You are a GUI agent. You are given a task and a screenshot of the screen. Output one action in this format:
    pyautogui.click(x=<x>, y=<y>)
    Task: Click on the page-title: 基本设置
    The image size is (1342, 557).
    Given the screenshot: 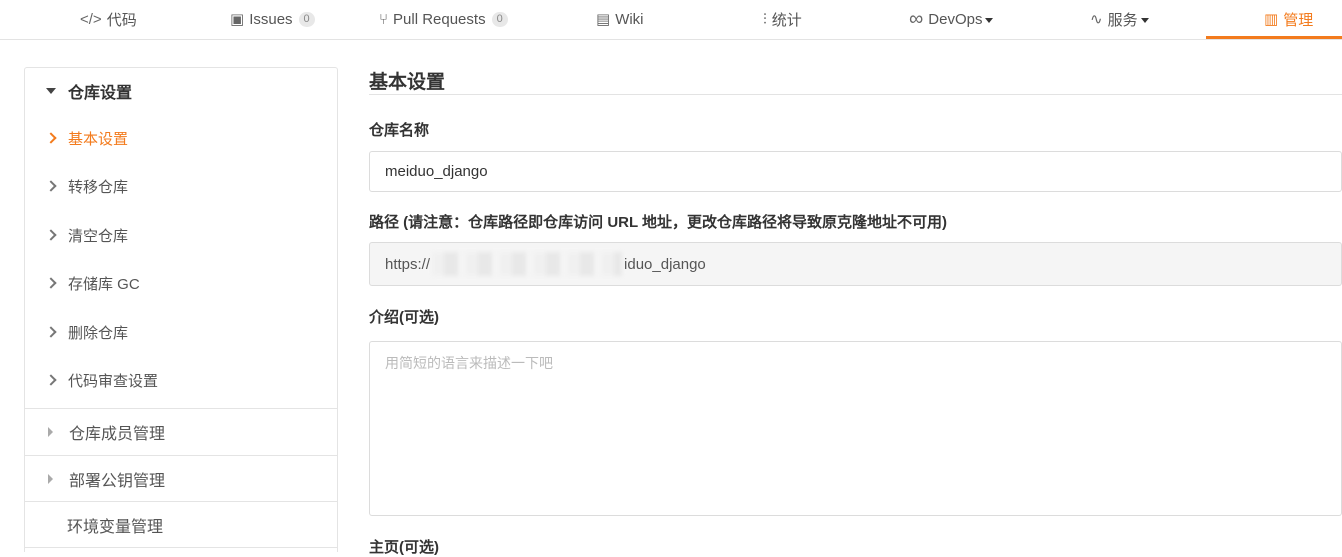 What is the action you would take?
    pyautogui.click(x=407, y=82)
    